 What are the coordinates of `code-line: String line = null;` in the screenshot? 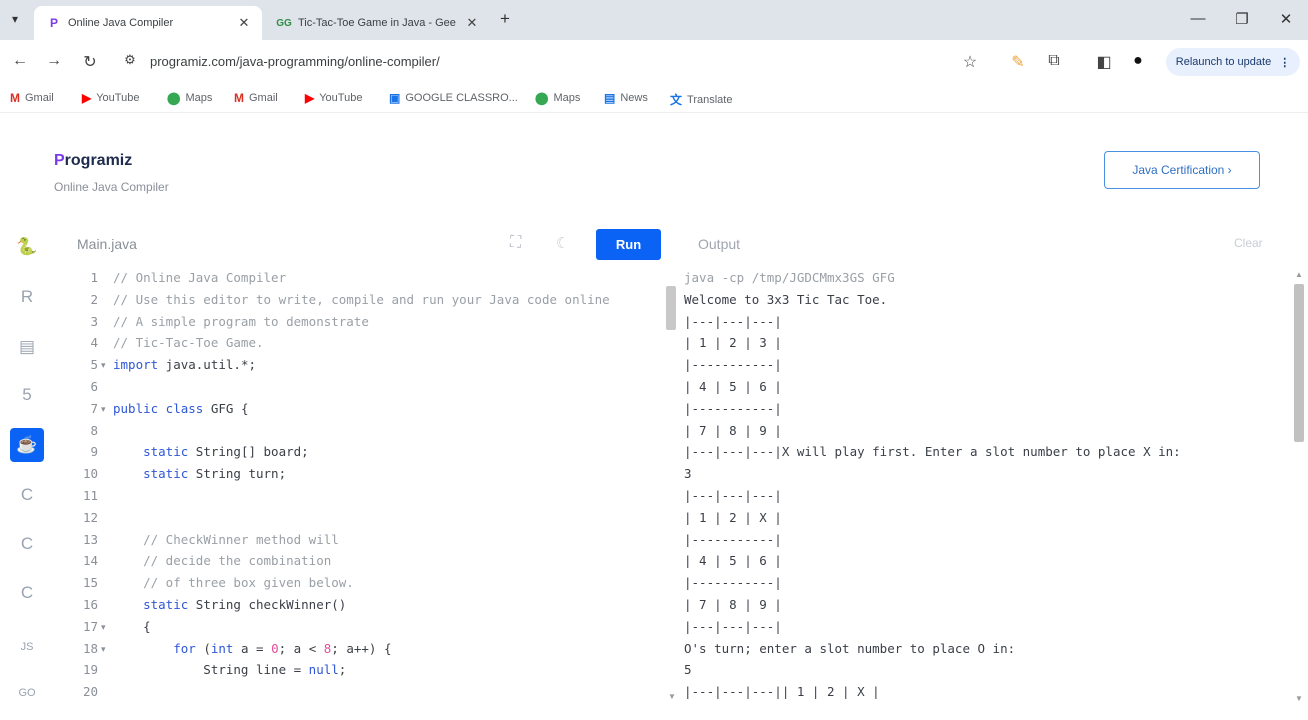 It's located at (229, 669).